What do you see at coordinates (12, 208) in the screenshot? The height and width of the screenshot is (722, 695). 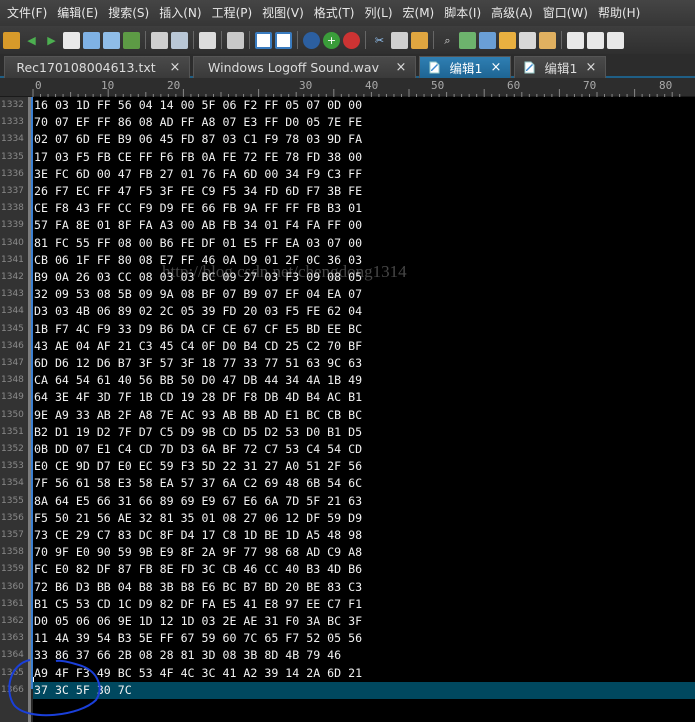 I see `line-number: 1338` at bounding box center [12, 208].